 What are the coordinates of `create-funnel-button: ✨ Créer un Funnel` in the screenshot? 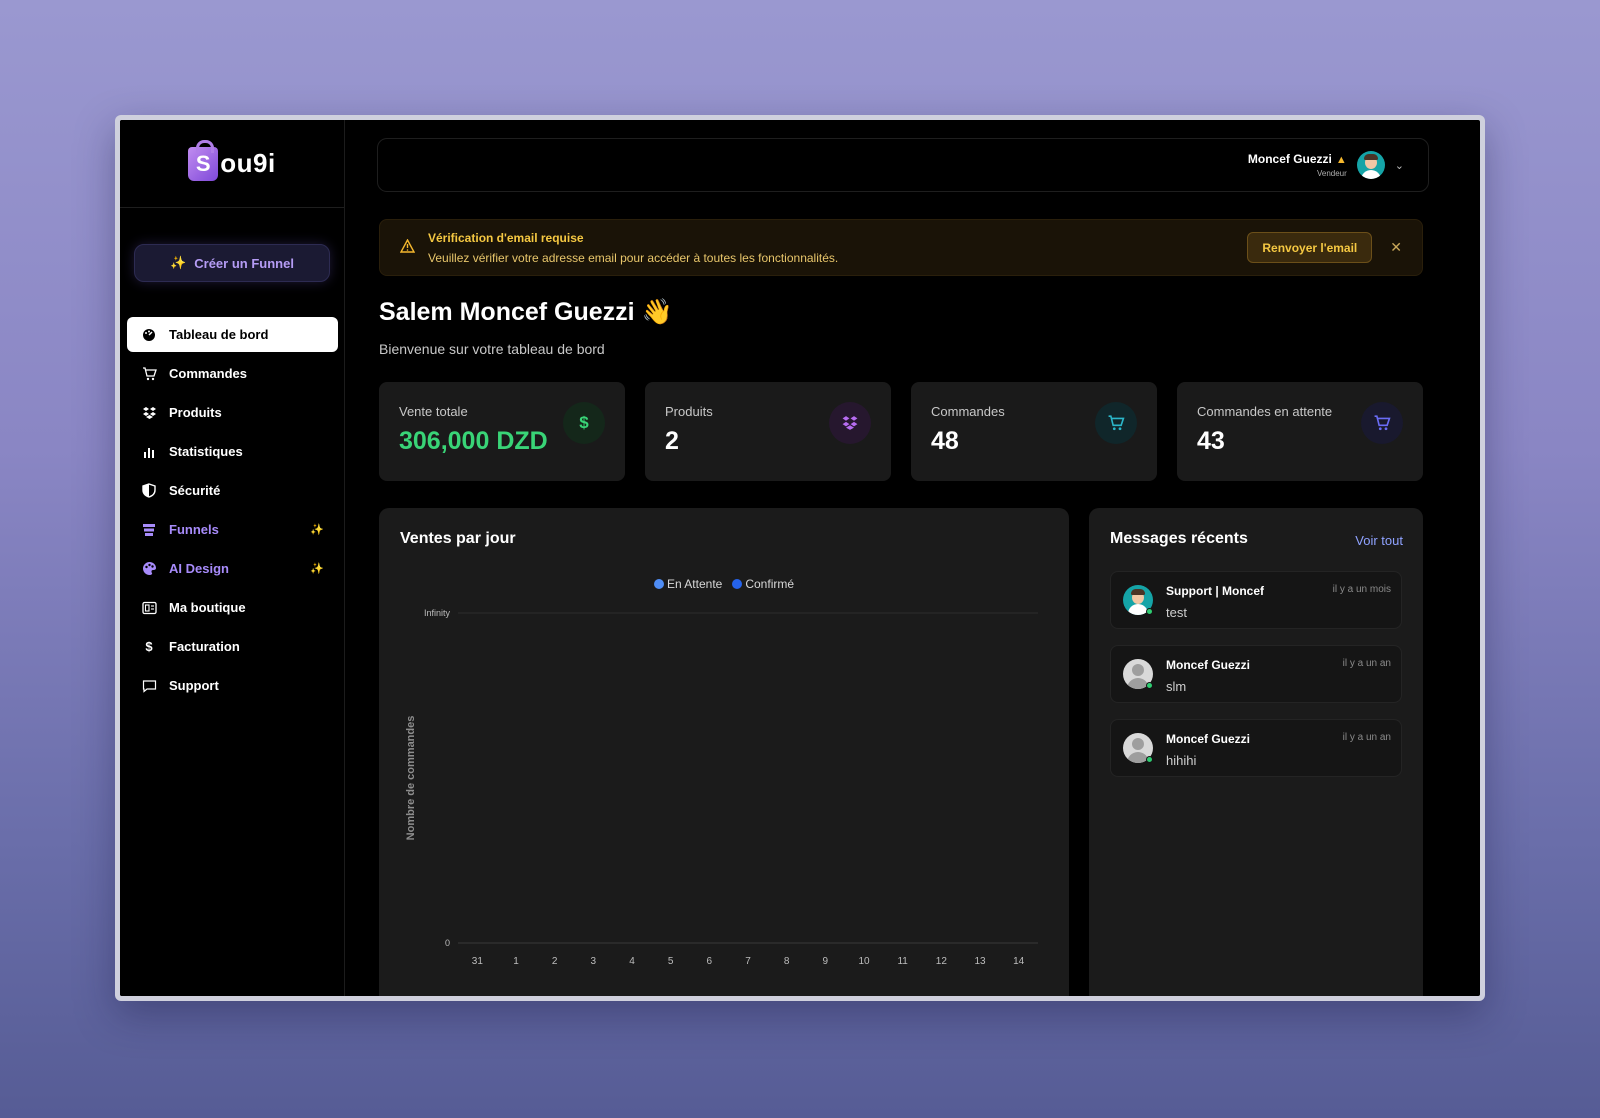 It's located at (232, 263).